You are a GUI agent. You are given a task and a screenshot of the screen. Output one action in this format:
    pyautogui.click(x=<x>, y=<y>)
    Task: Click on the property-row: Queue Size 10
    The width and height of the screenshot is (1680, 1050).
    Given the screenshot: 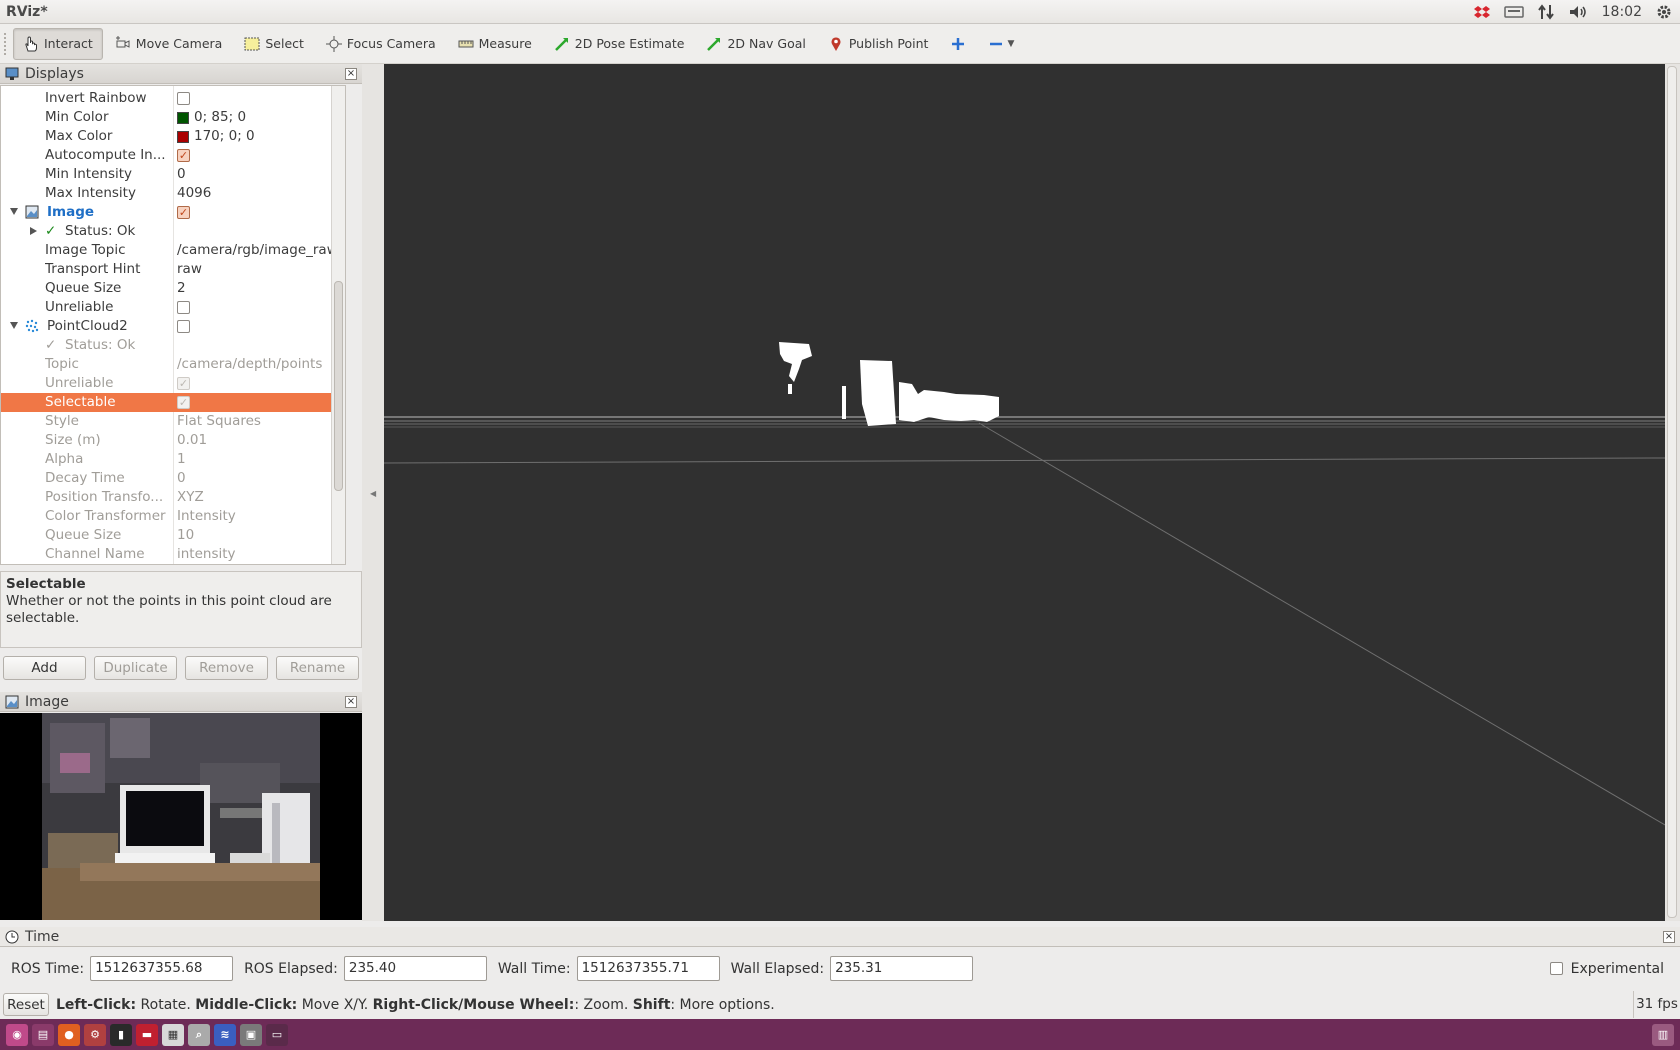 What is the action you would take?
    pyautogui.click(x=173, y=535)
    